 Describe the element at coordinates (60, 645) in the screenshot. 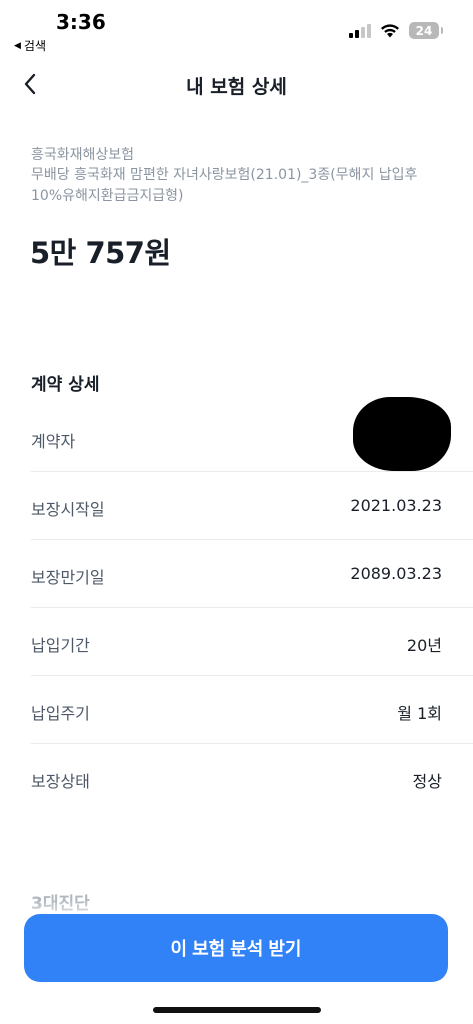

I see `detail-label: 납입기간` at that location.